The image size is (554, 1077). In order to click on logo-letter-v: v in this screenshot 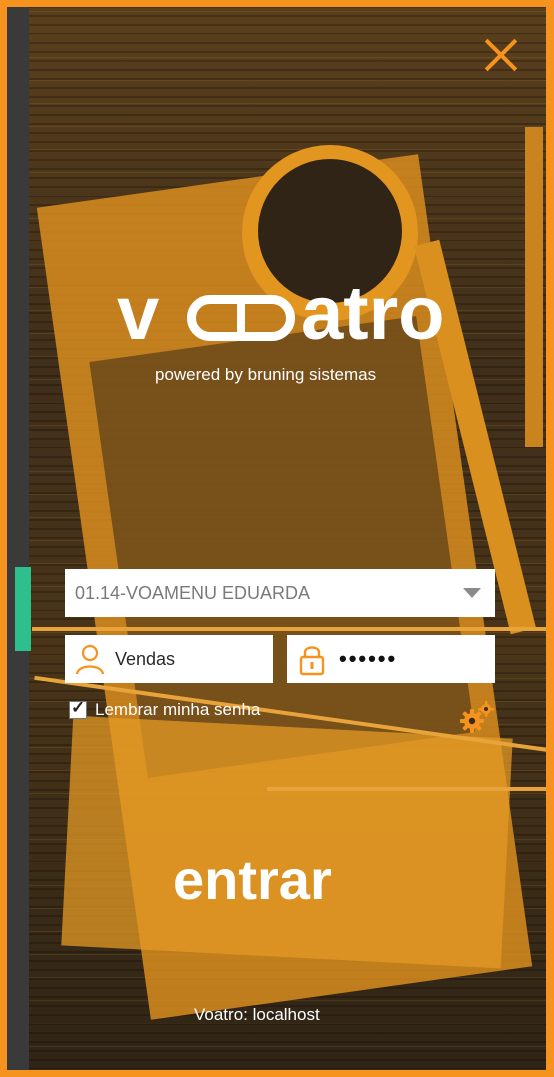, I will do `click(138, 313)`.